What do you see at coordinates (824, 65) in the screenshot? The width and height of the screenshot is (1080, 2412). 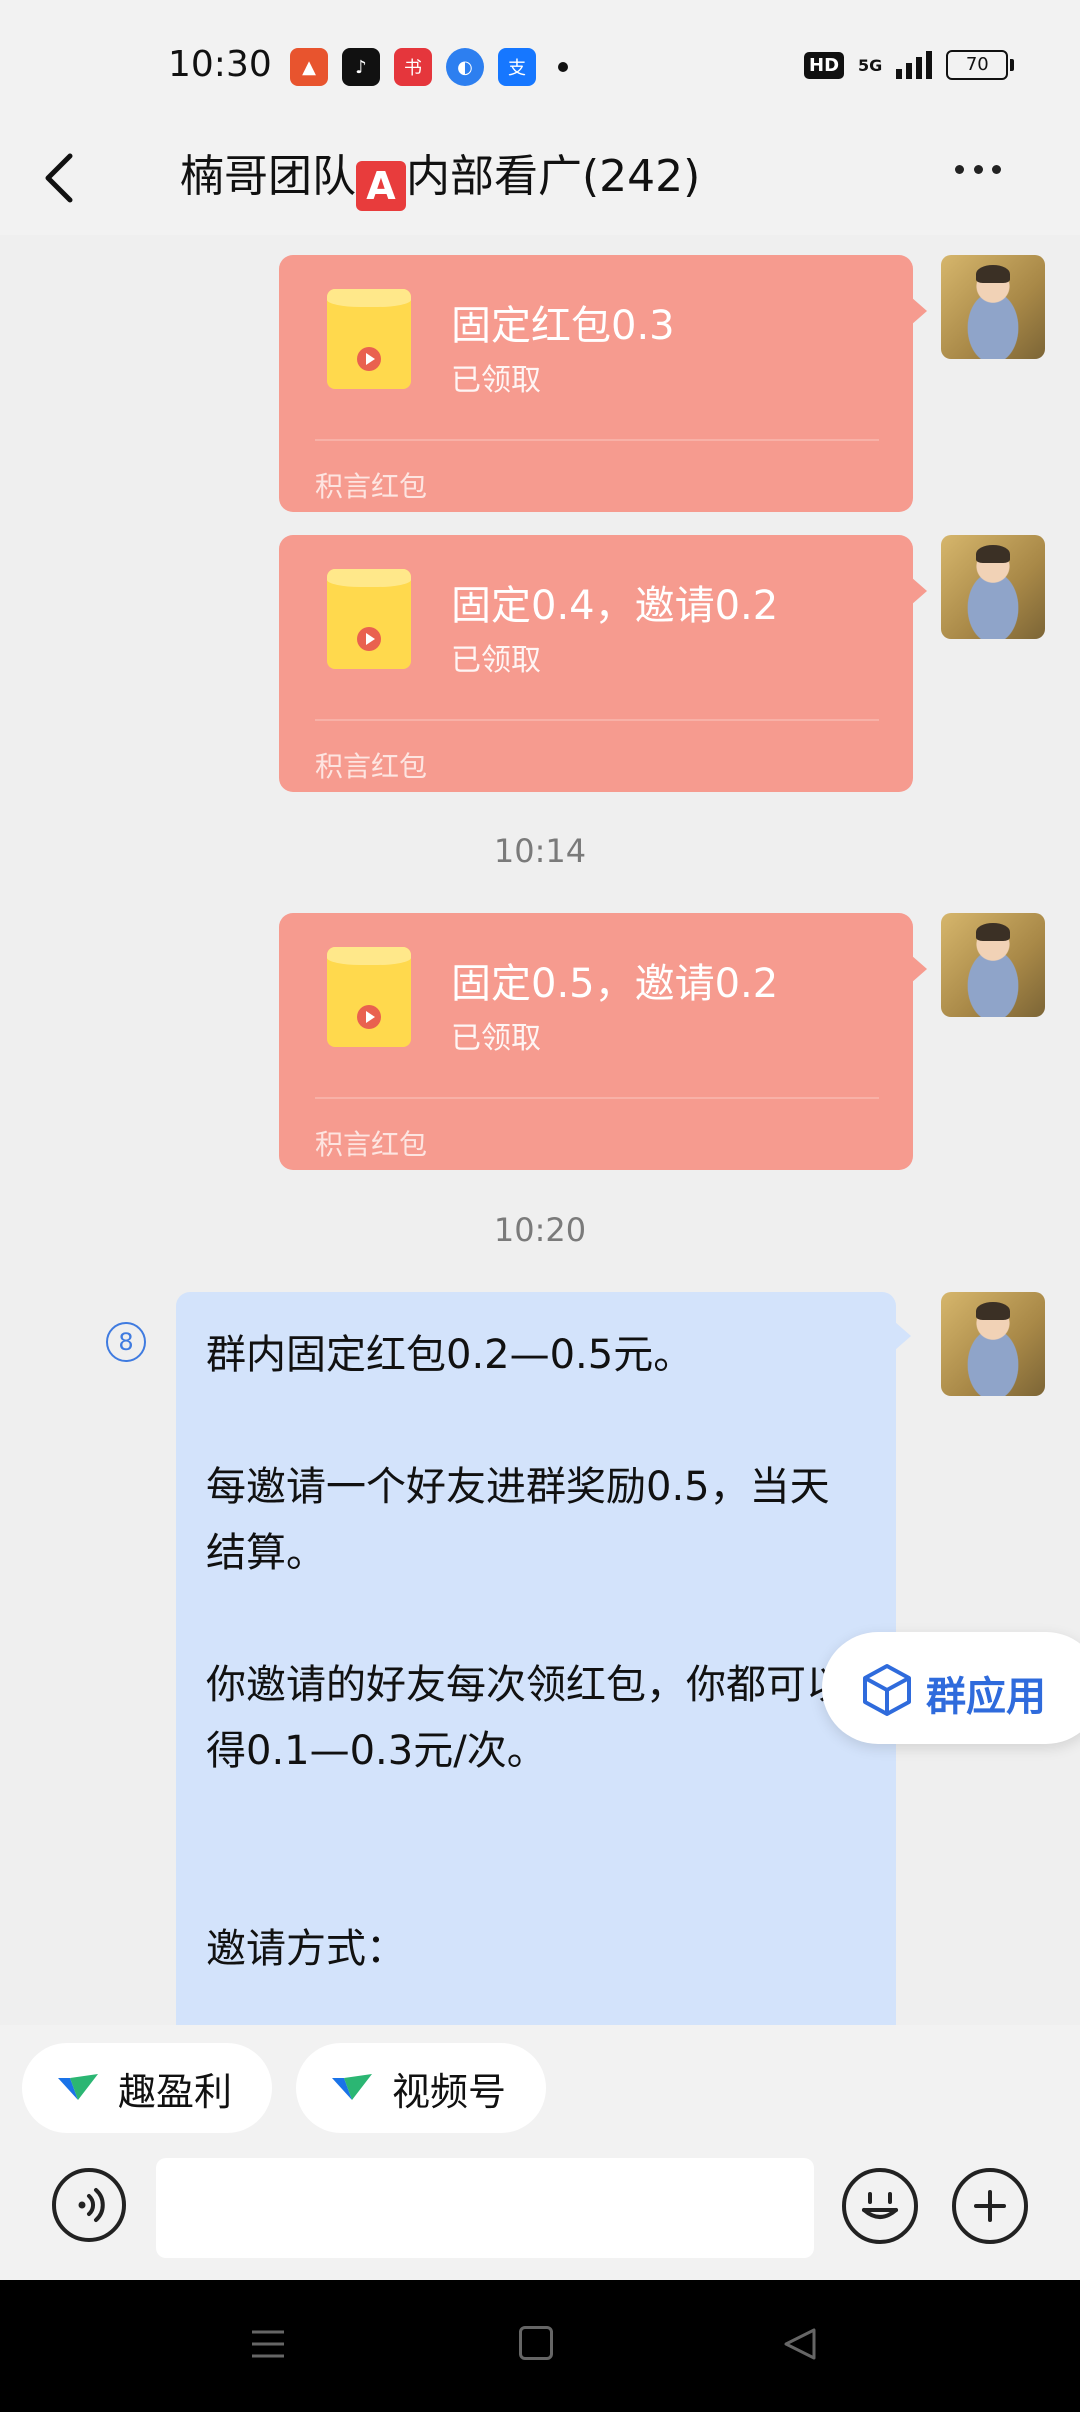 I see `hd-icon: HD` at bounding box center [824, 65].